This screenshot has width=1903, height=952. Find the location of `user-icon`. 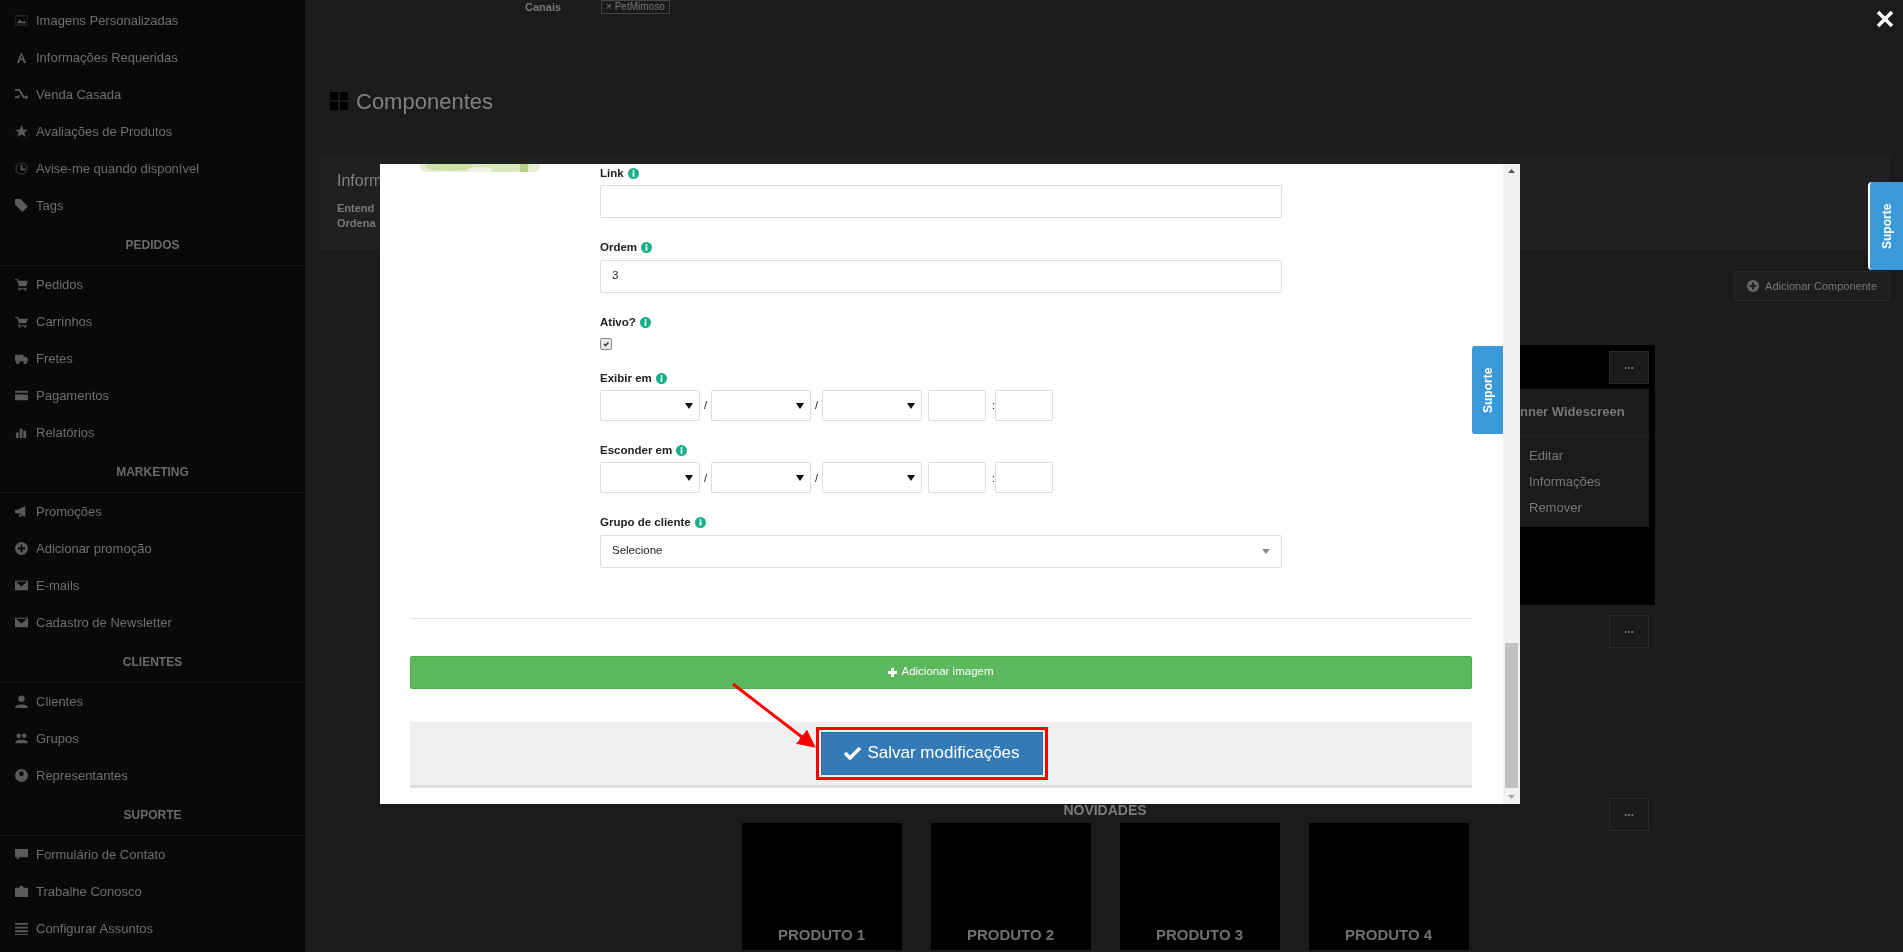

user-icon is located at coordinates (21, 701).